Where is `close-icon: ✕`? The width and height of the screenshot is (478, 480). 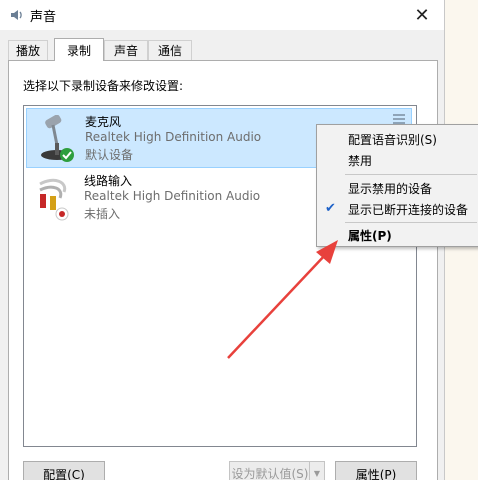
close-icon: ✕ is located at coordinates (422, 15).